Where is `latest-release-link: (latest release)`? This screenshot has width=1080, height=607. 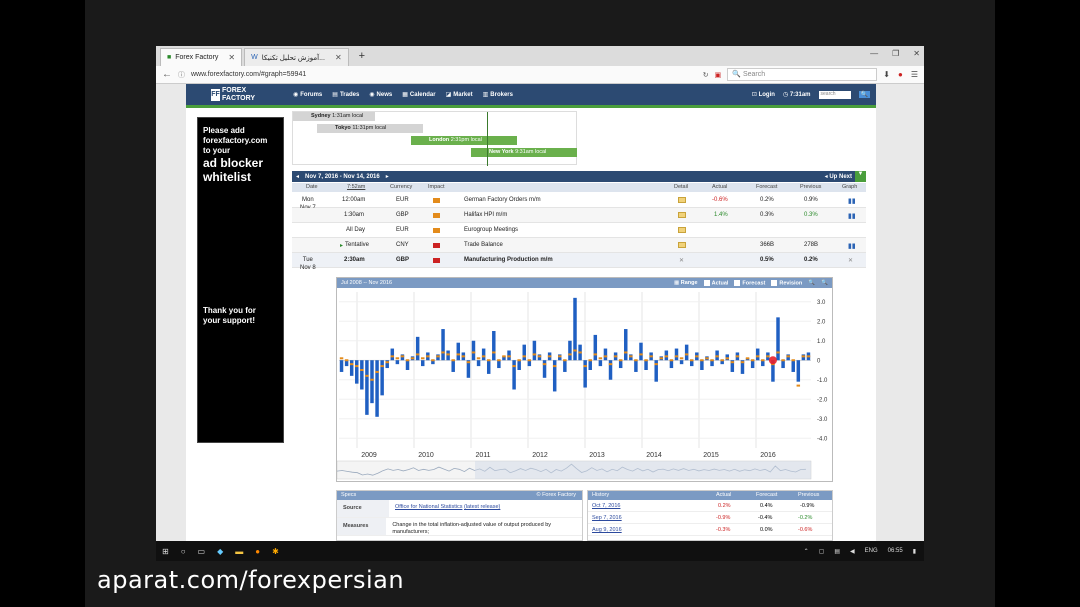
latest-release-link: (latest release) is located at coordinates (482, 507).